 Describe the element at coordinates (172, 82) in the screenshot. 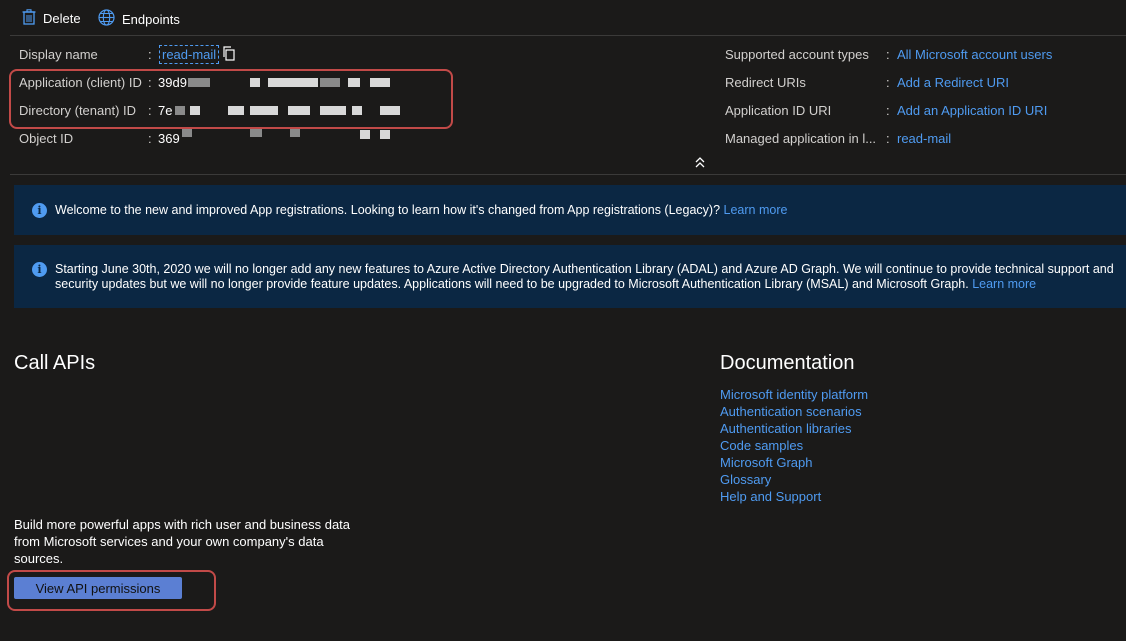

I see `client-id-value: 39d9` at that location.